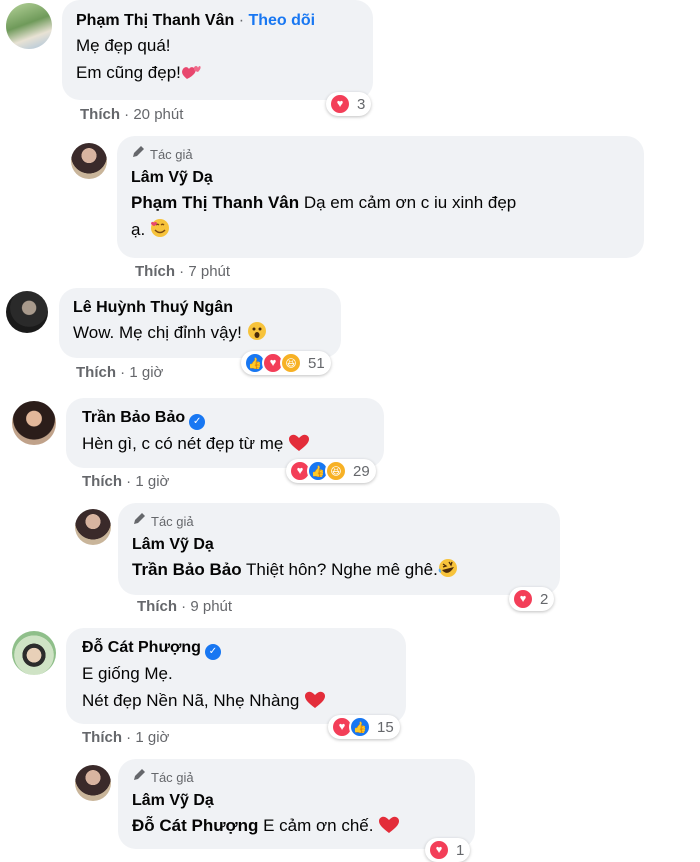 This screenshot has height=862, width=700. Describe the element at coordinates (157, 332) in the screenshot. I see `comment-text: Wow. Mẹ chị đỉnh vậy!` at that location.